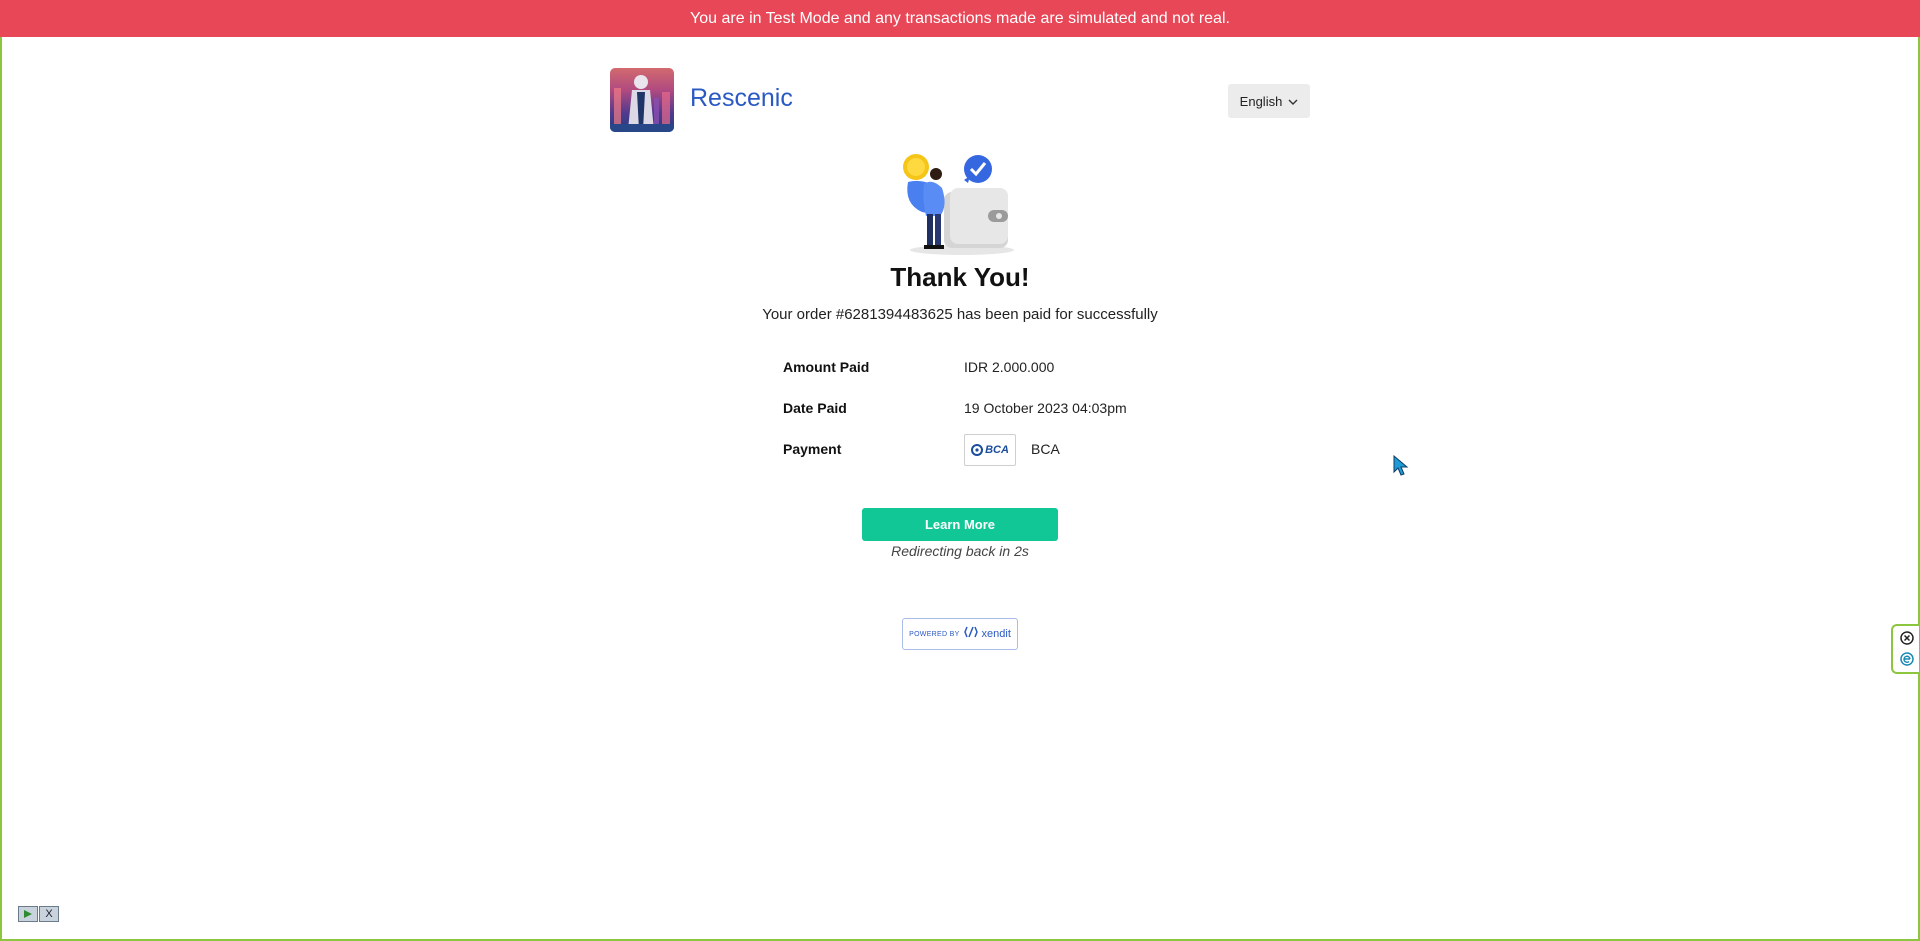  What do you see at coordinates (996, 634) in the screenshot?
I see `xendit-brand: xendit` at bounding box center [996, 634].